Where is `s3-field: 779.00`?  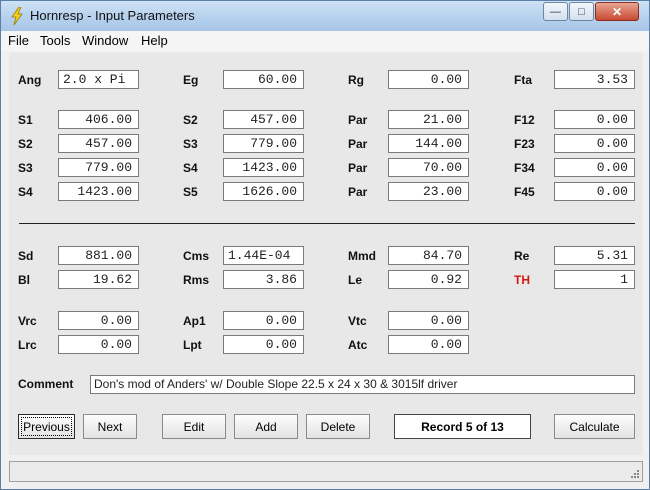 s3-field: 779.00 is located at coordinates (263, 143).